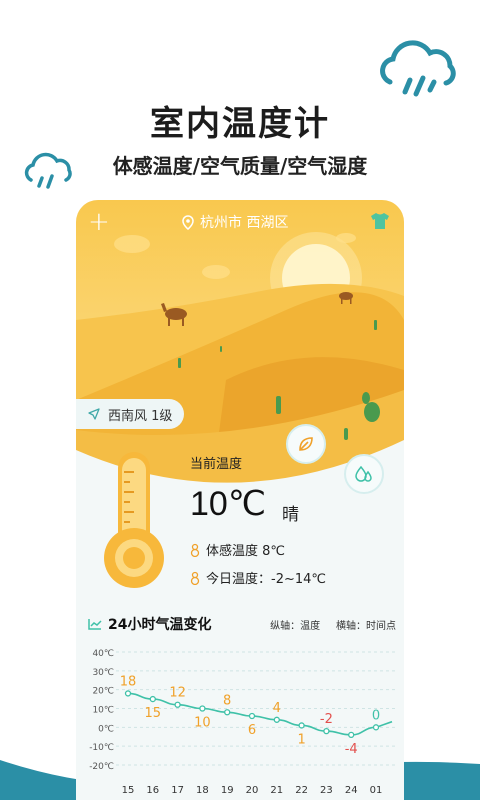 Image resolution: width=480 pixels, height=800 pixels. What do you see at coordinates (240, 124) in the screenshot?
I see `page-title: 室内温度计` at bounding box center [240, 124].